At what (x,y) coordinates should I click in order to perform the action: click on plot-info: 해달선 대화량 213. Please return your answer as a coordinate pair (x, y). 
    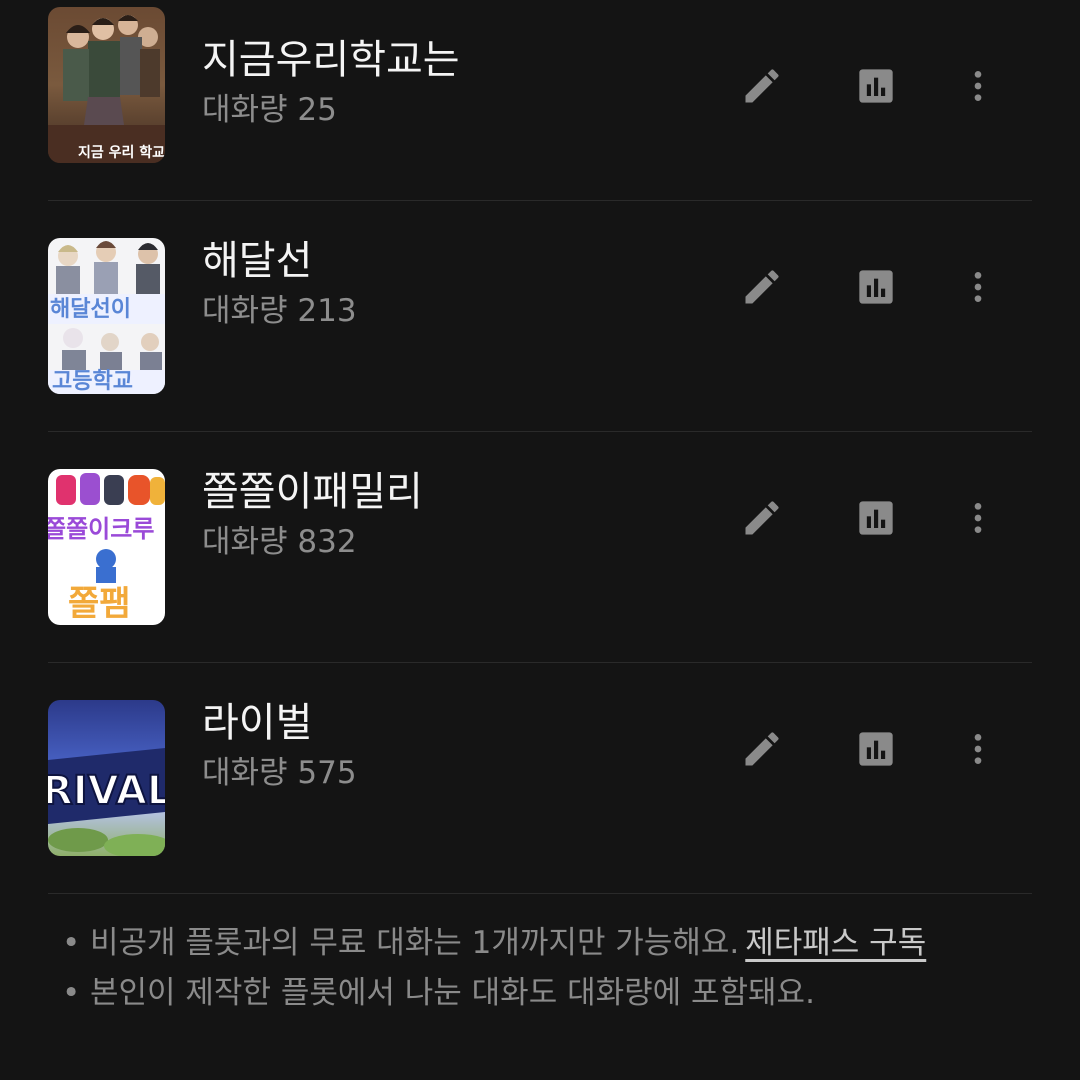
    Looking at the image, I should click on (279, 283).